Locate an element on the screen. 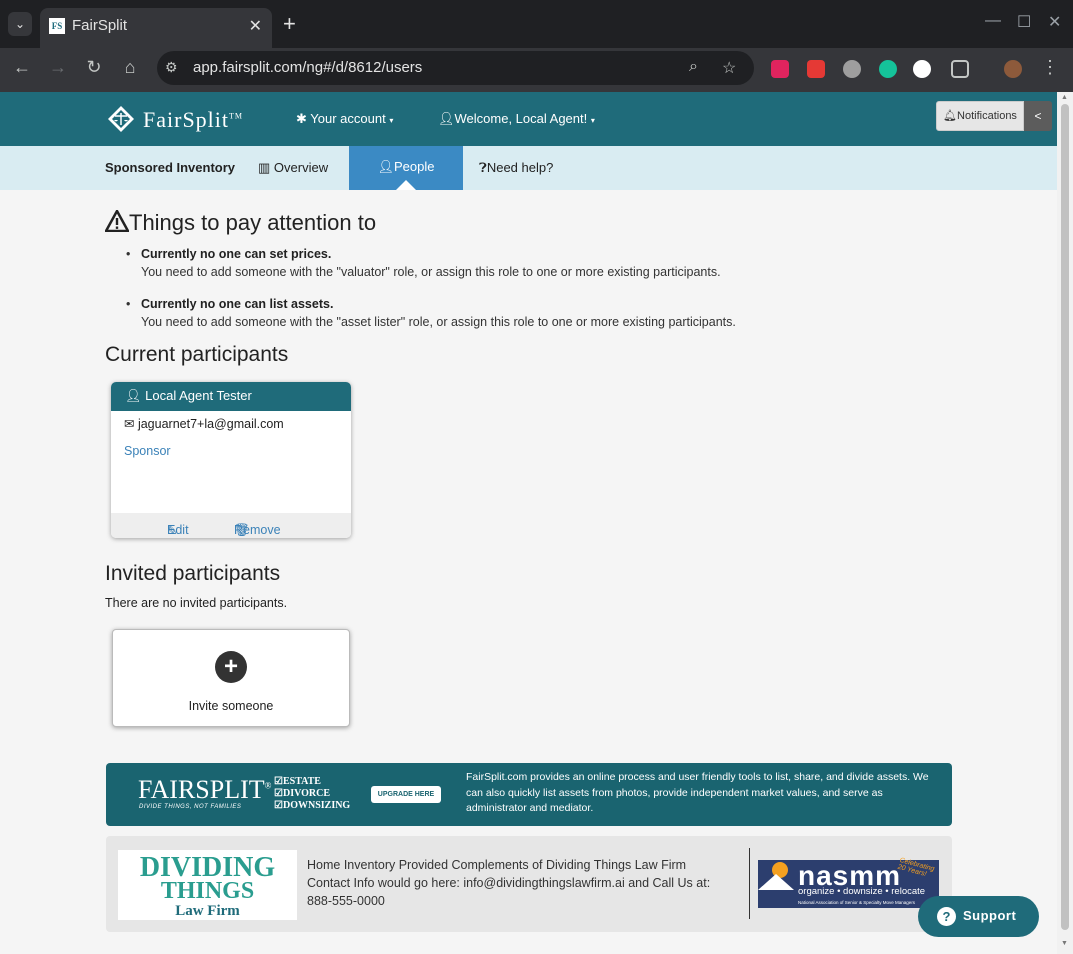 This screenshot has width=1073, height=954. dividing-things-logo: DIVIDING THINGS Law Firm is located at coordinates (207, 885).